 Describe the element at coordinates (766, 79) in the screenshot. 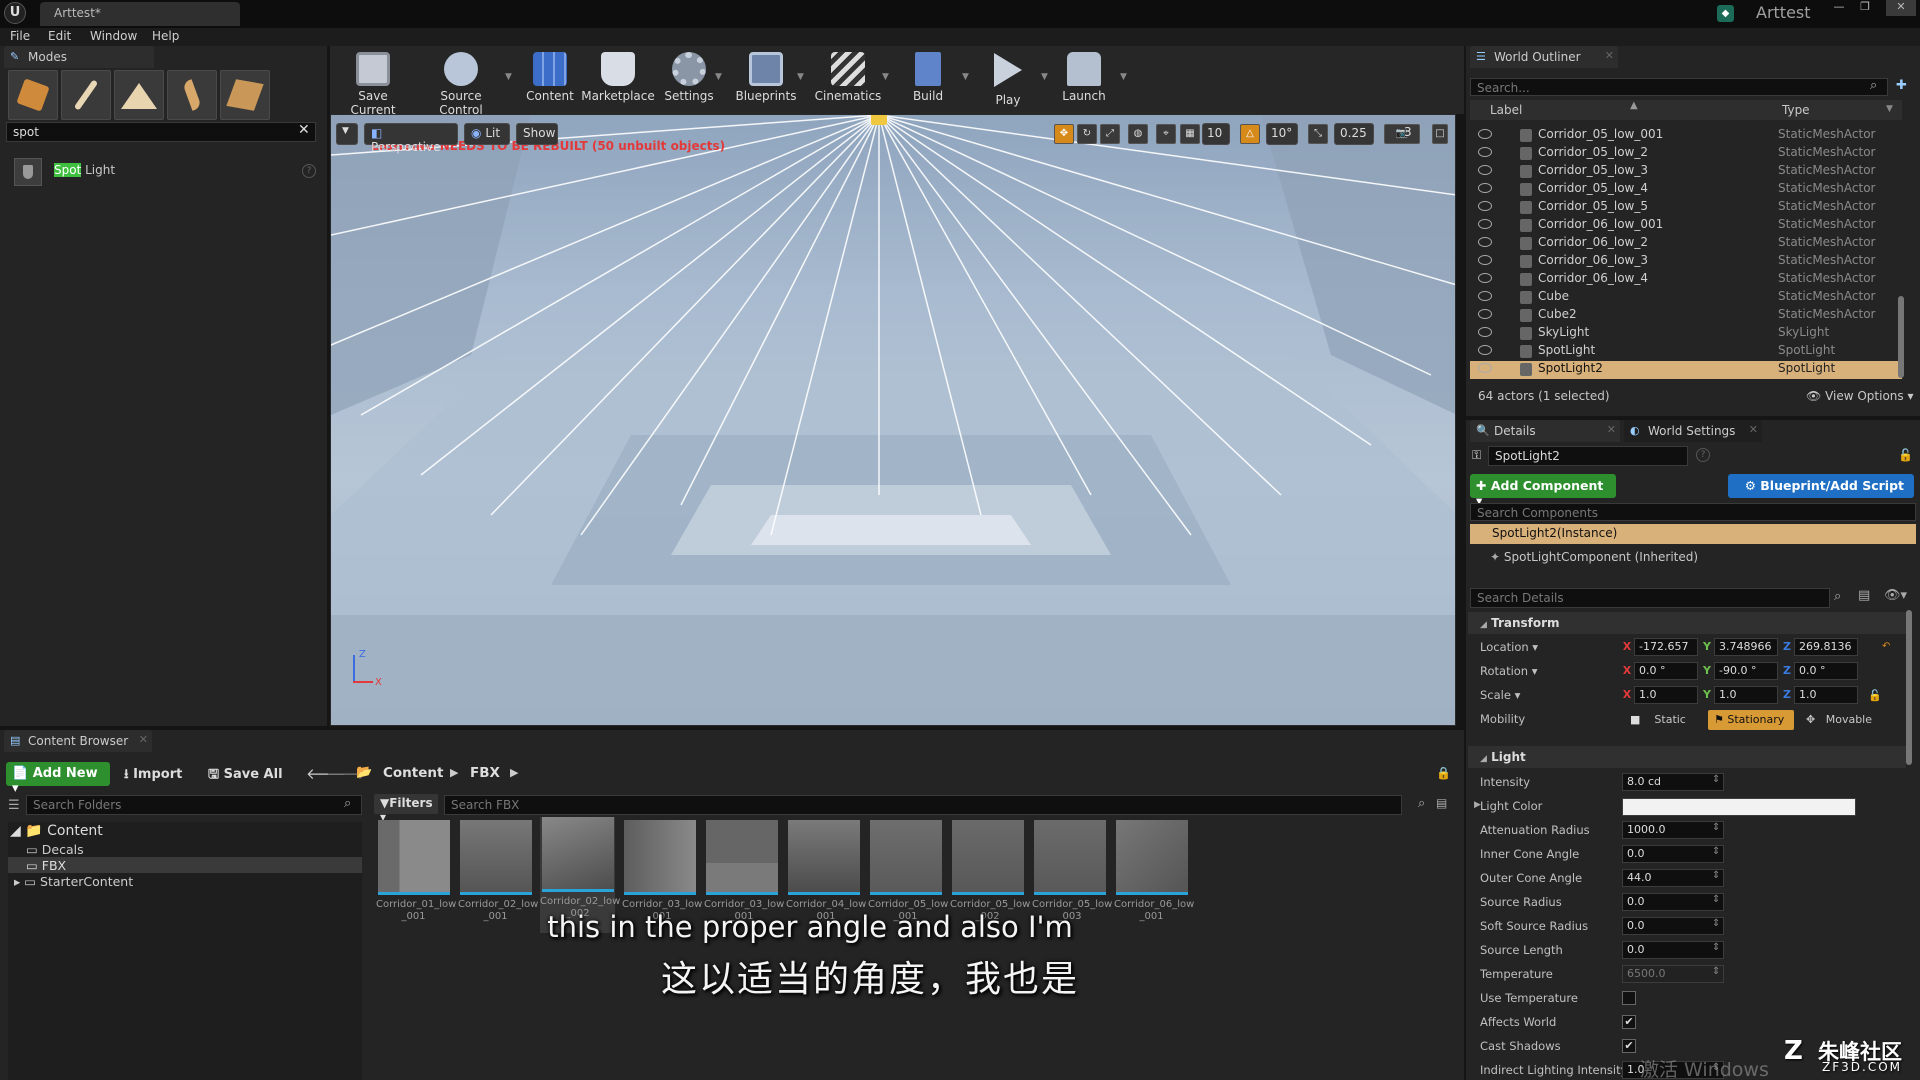

I see `blueprints-button: Blueprints` at that location.